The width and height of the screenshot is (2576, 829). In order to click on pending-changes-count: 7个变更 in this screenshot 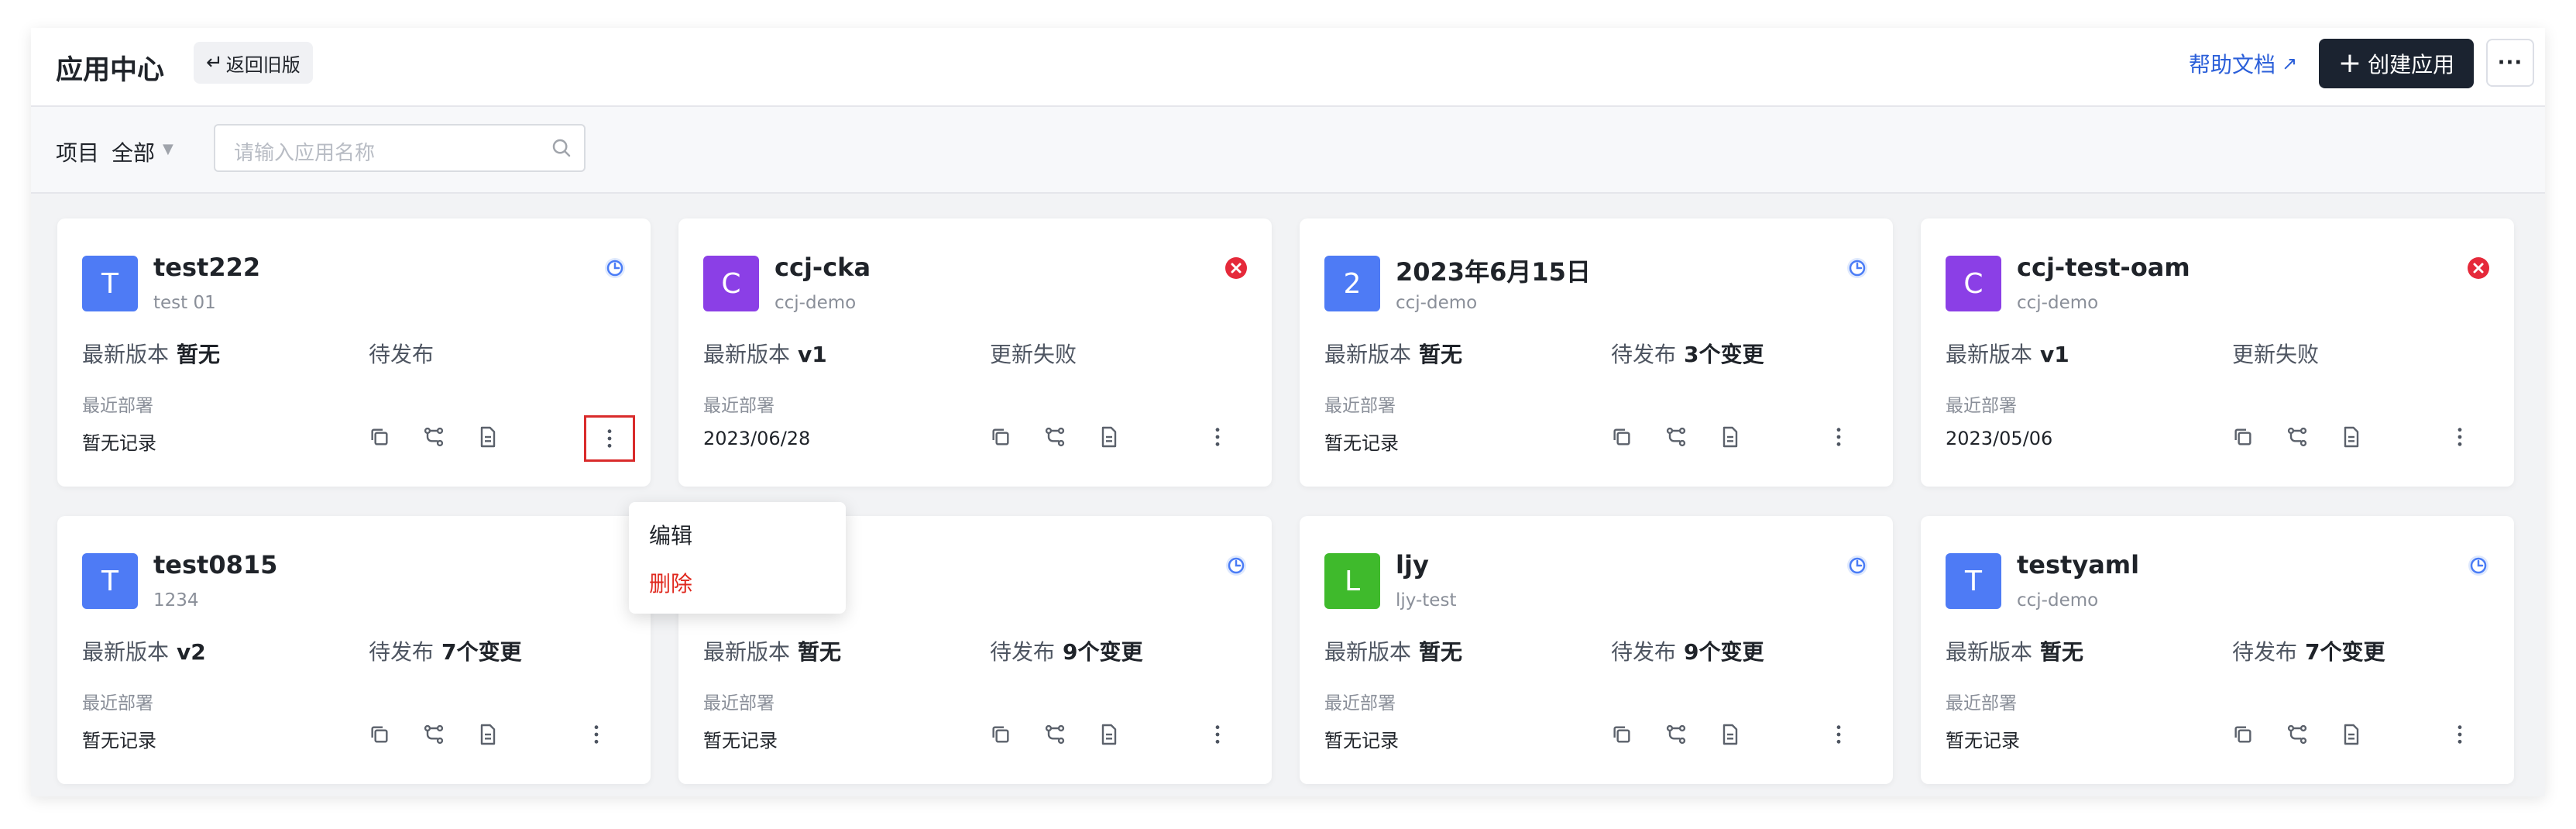, I will do `click(481, 652)`.